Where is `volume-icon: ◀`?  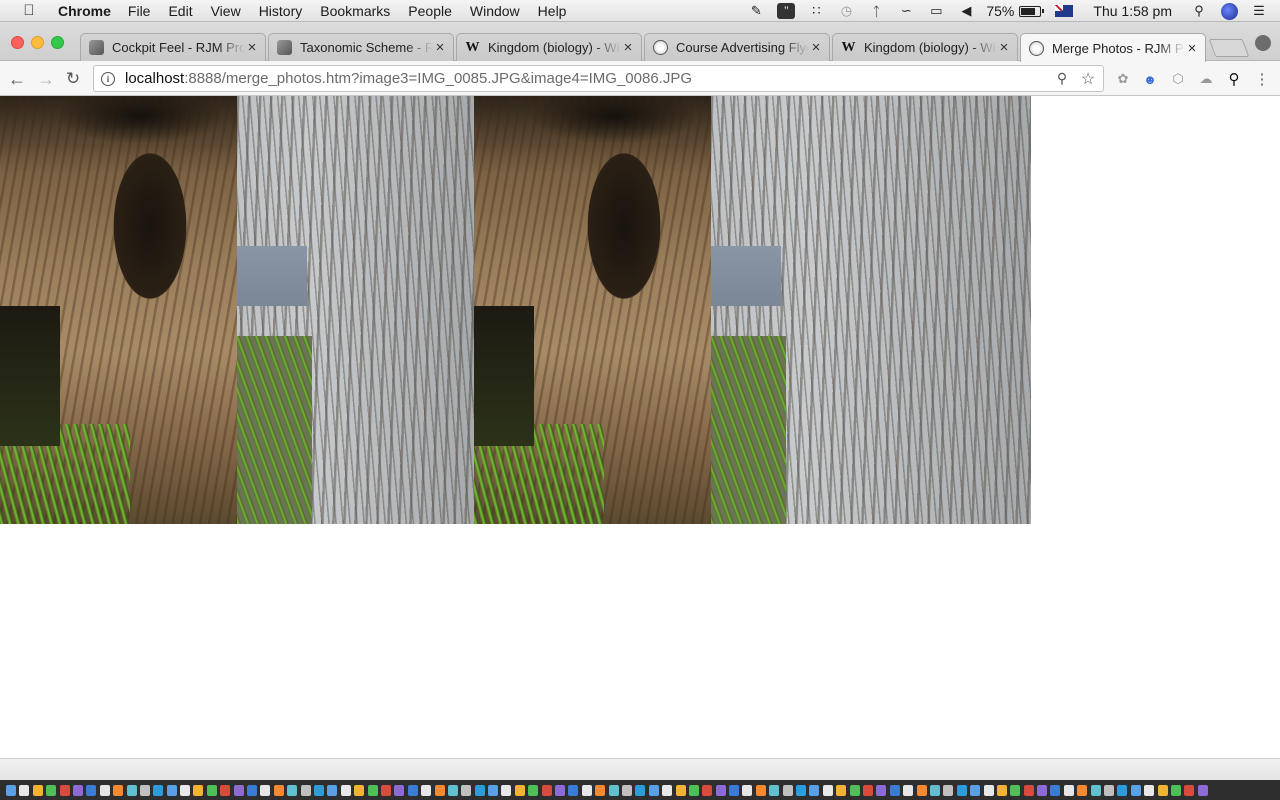 volume-icon: ◀ is located at coordinates (966, 11).